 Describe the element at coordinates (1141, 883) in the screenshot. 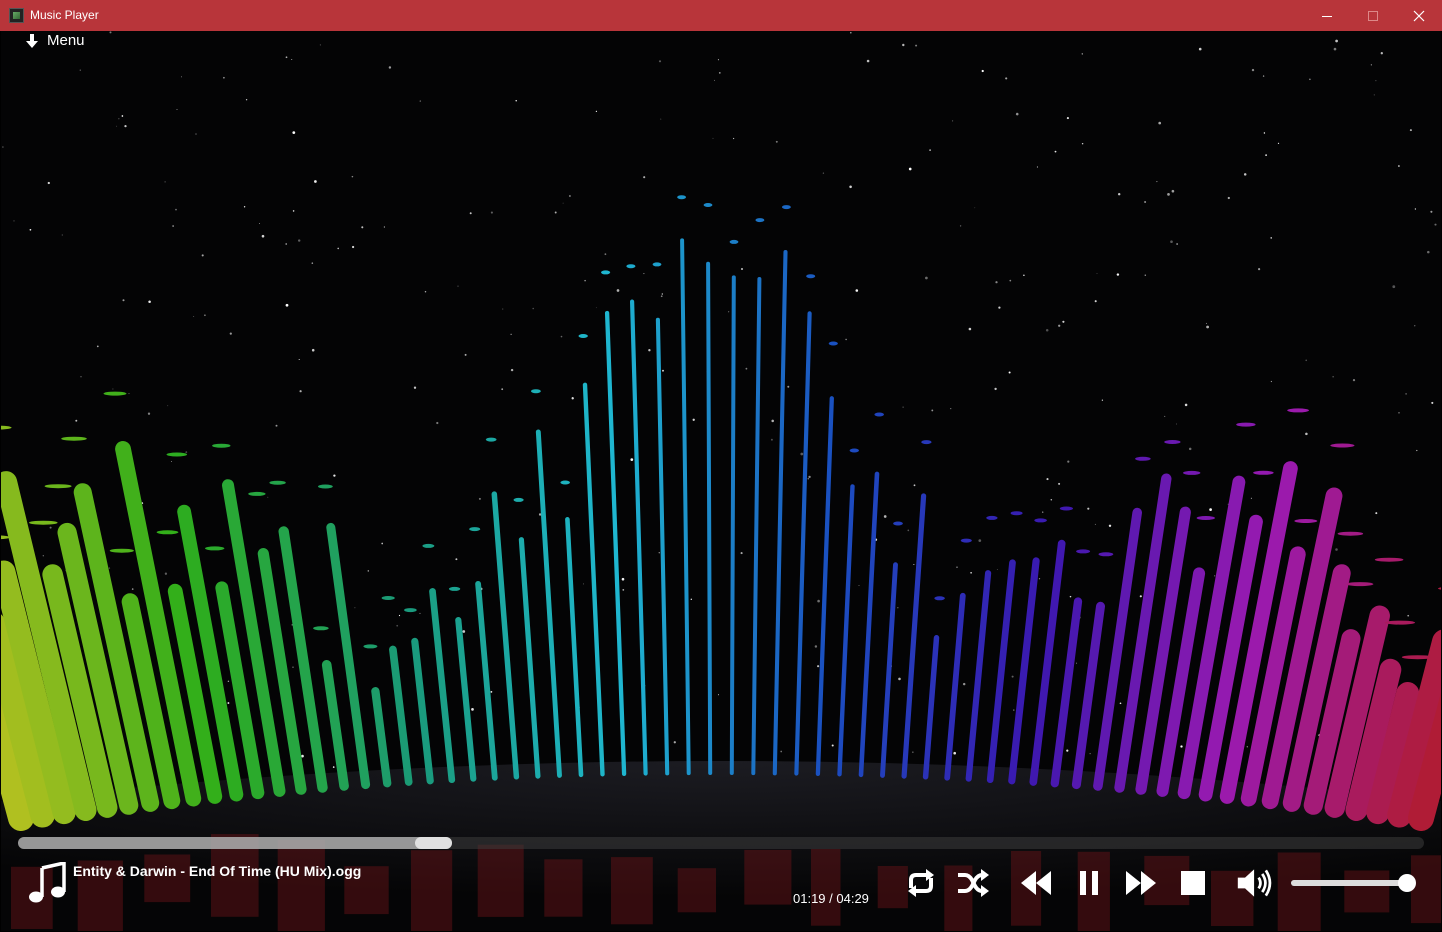

I see `next-button` at that location.